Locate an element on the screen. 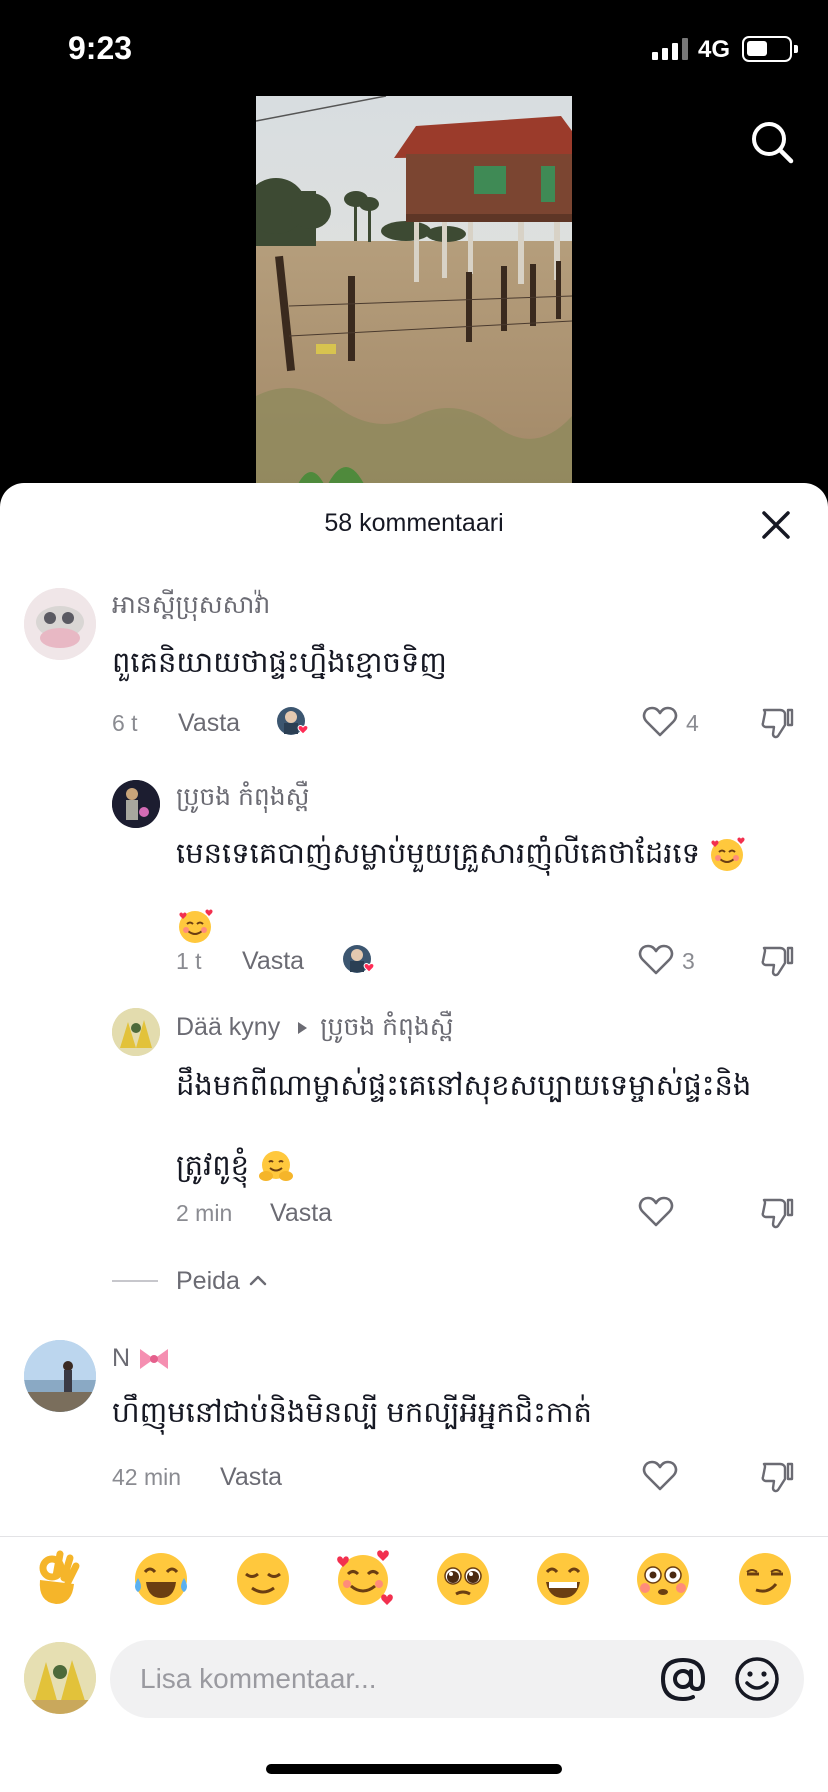 This screenshot has width=828, height=1792. comment-username: Dää kyny ប្រូចង កំពុងស្ពឺ is located at coordinates (315, 1030).